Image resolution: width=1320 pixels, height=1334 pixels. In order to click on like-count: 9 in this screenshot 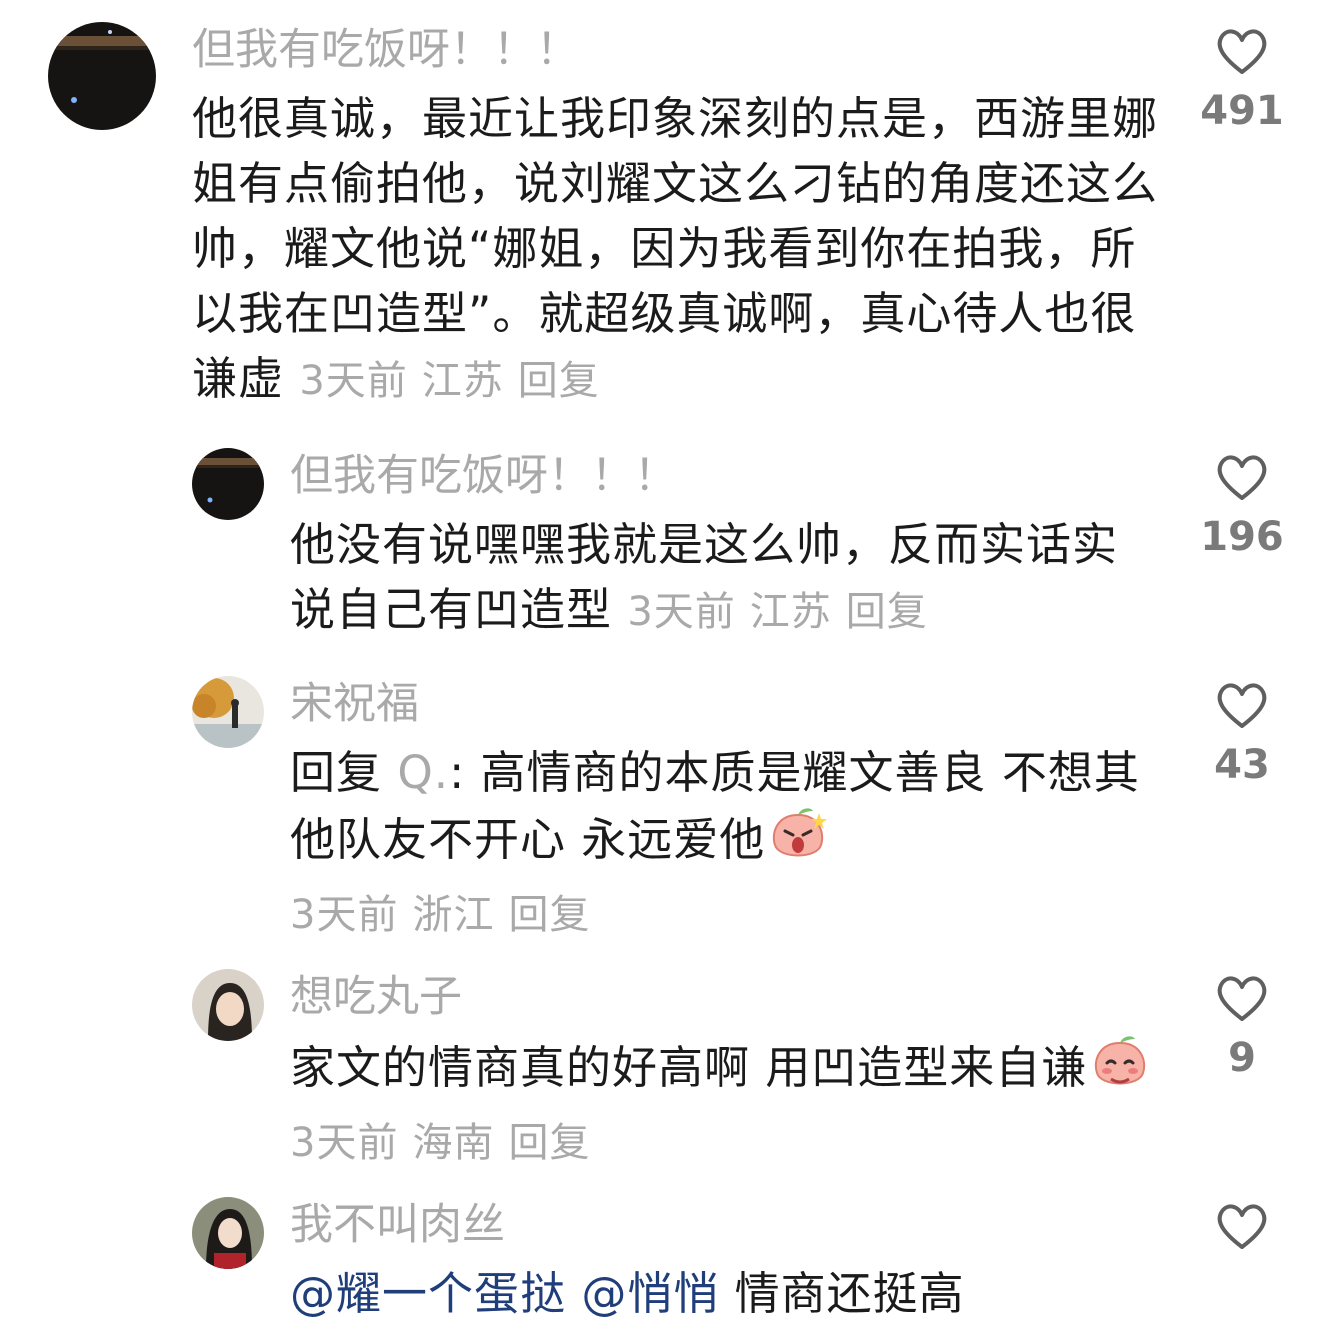, I will do `click(1242, 1058)`.